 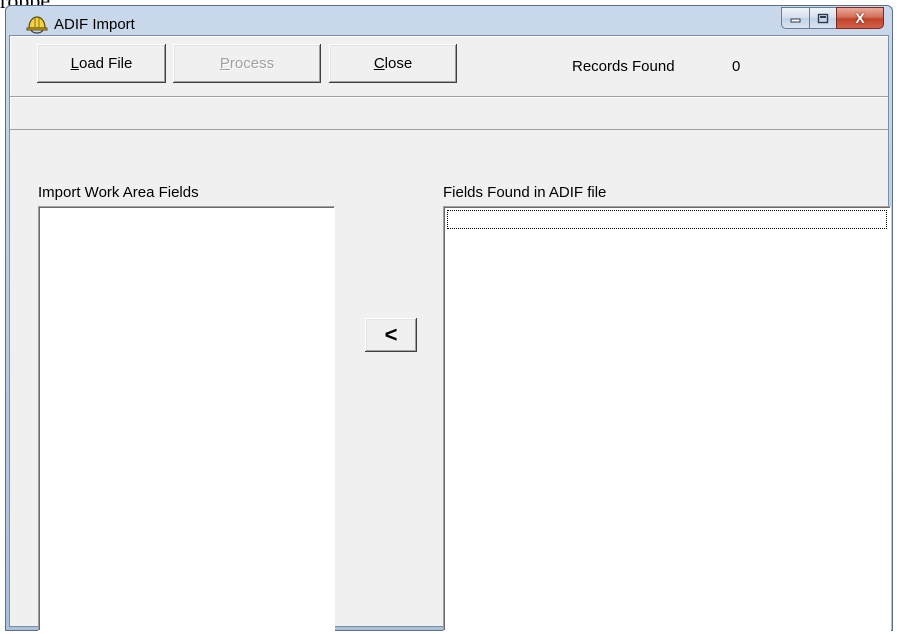 What do you see at coordinates (94, 24) in the screenshot?
I see `window-title: ADIF Import` at bounding box center [94, 24].